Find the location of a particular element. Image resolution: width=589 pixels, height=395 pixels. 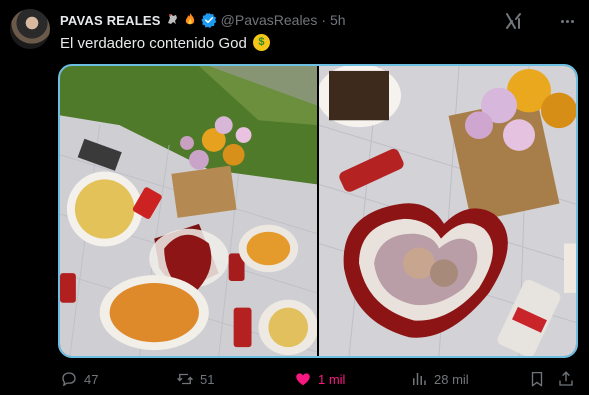

repost-icon is located at coordinates (185, 379).